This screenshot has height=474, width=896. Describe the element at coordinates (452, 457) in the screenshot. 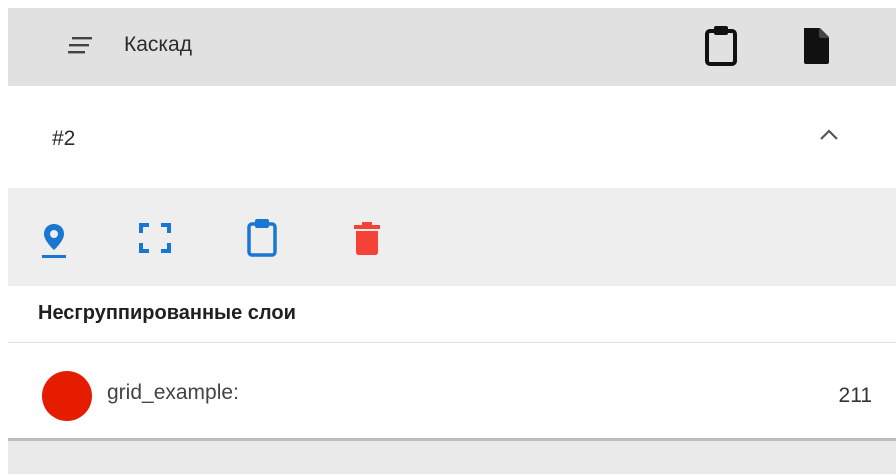

I see `next-group-edge` at that location.